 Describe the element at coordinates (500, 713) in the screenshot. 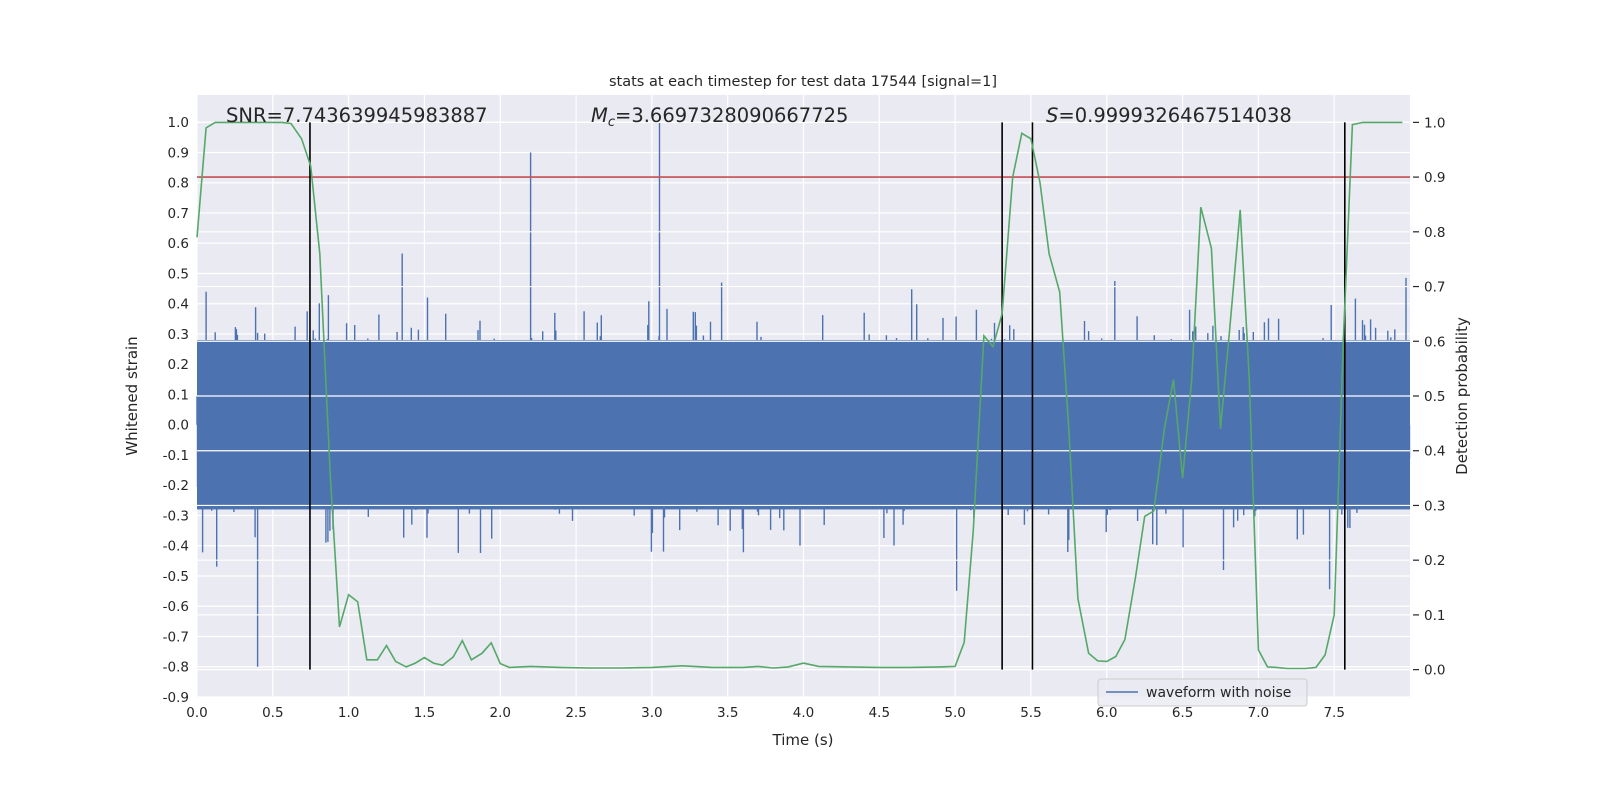

I see `x-tick-label: 2.0` at that location.